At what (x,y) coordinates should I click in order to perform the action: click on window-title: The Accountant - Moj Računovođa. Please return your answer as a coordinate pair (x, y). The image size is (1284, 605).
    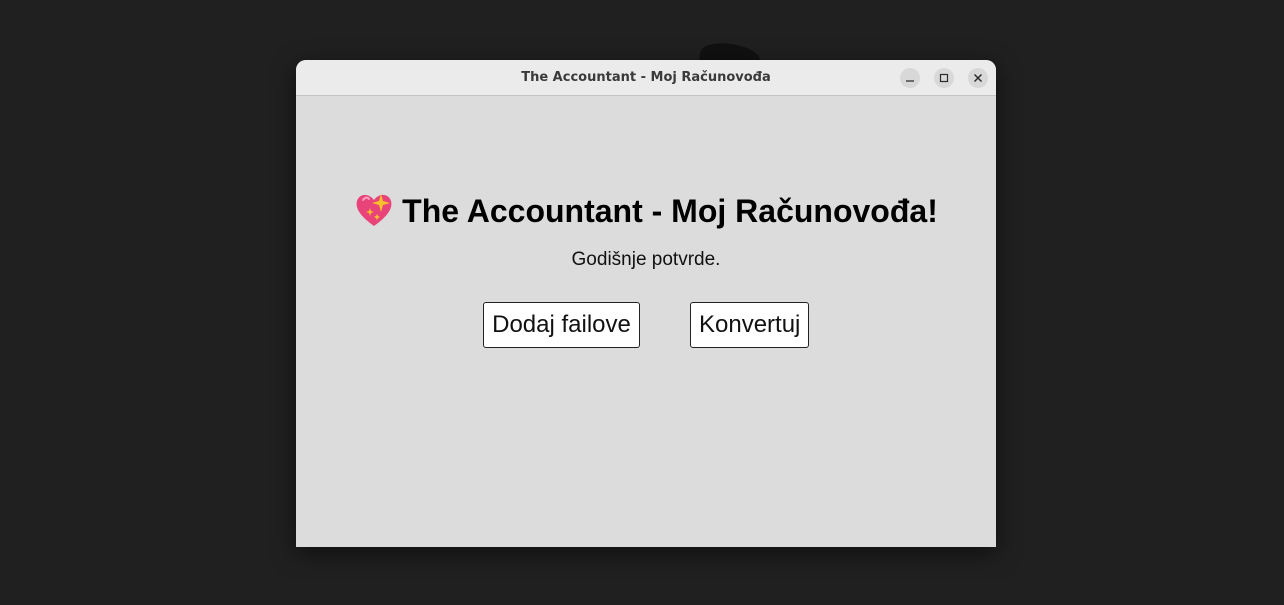
    Looking at the image, I should click on (646, 77).